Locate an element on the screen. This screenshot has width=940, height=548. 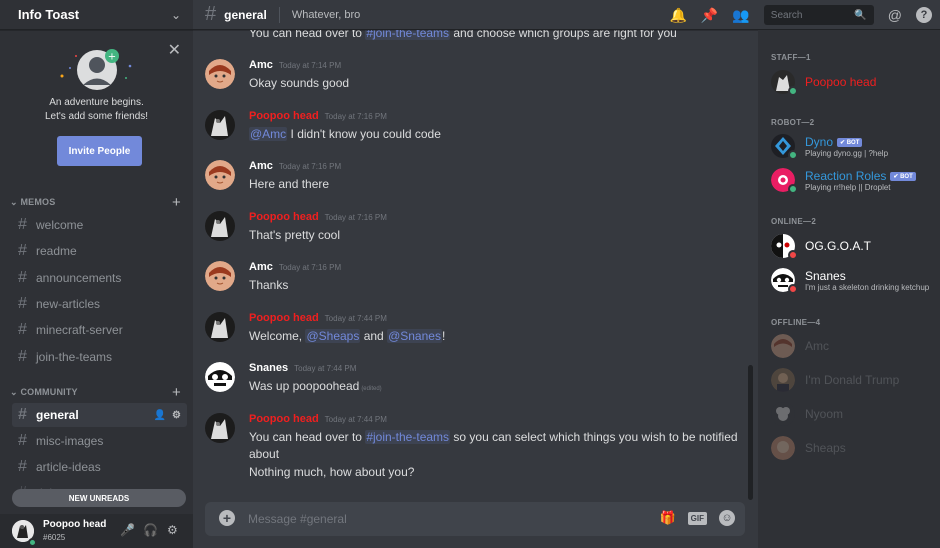
search-input: Search 🔍 is located at coordinates (818, 15).